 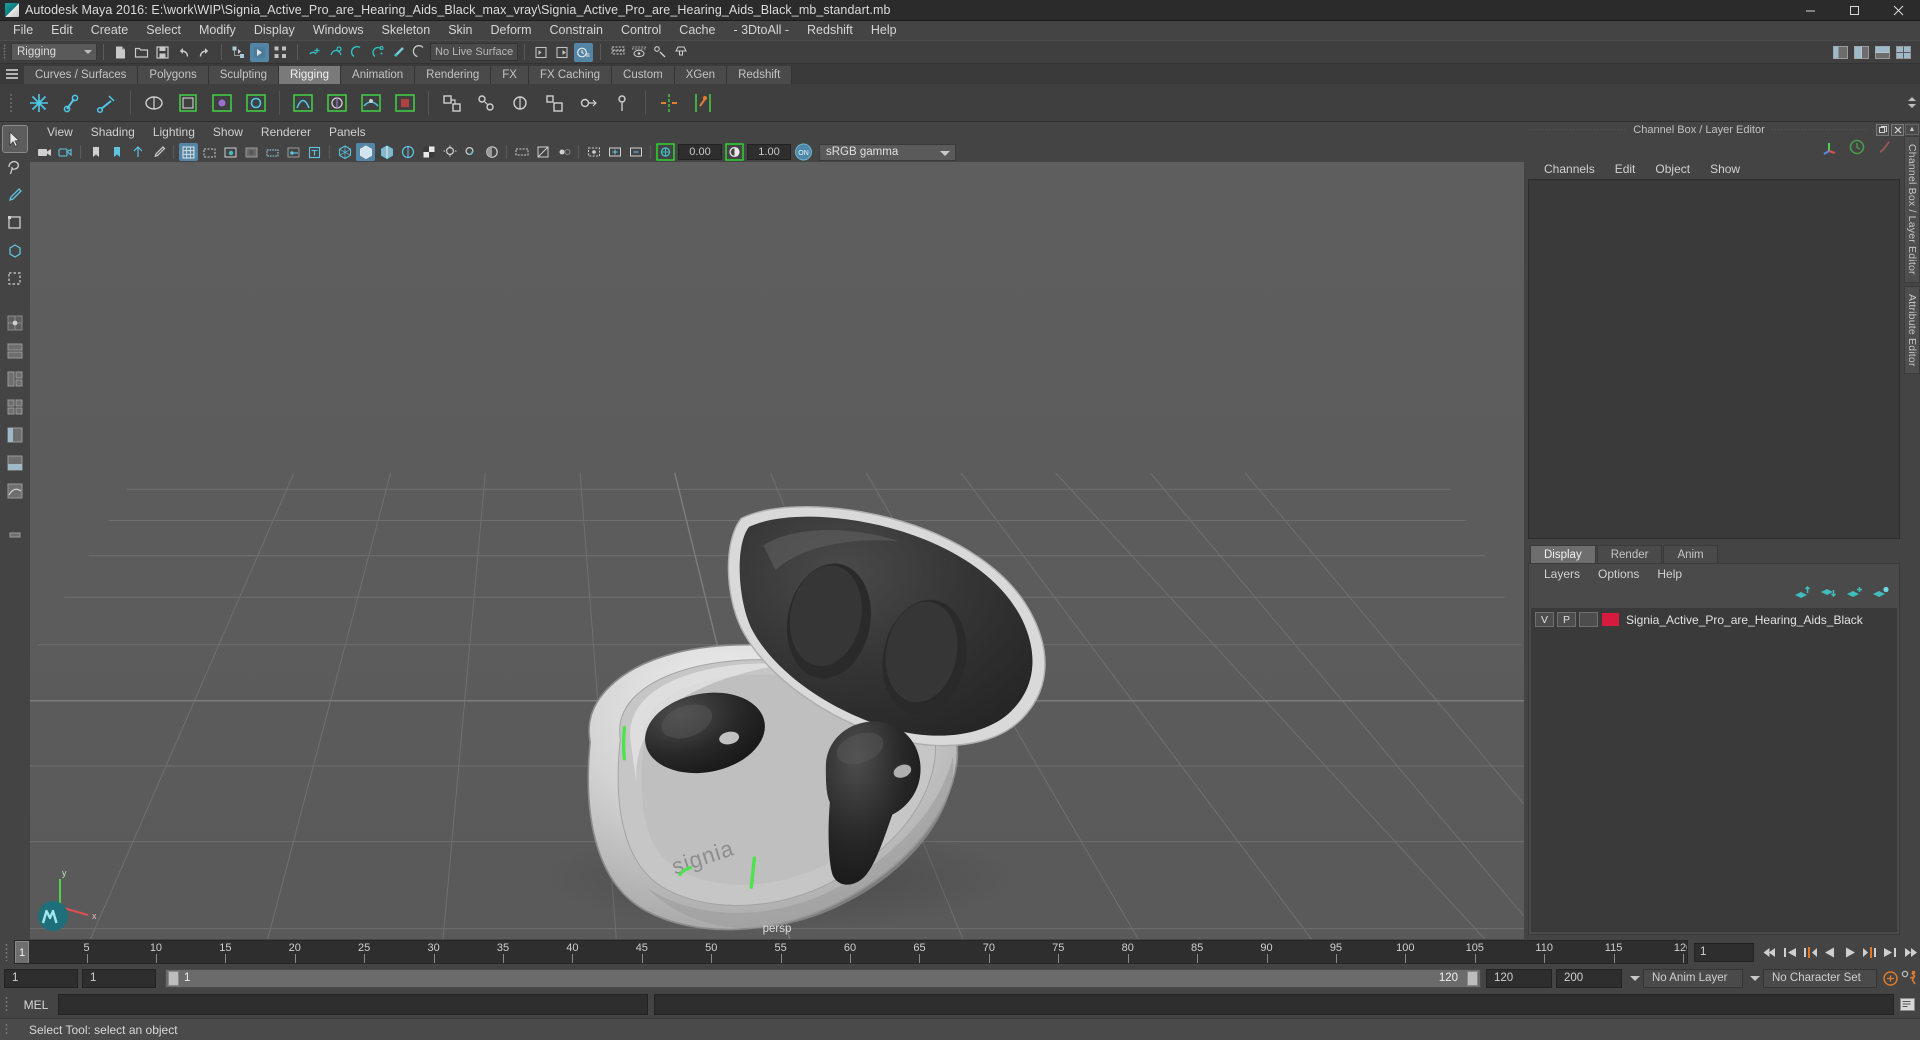 What do you see at coordinates (511, 30) in the screenshot?
I see `menu-deform: Deform` at bounding box center [511, 30].